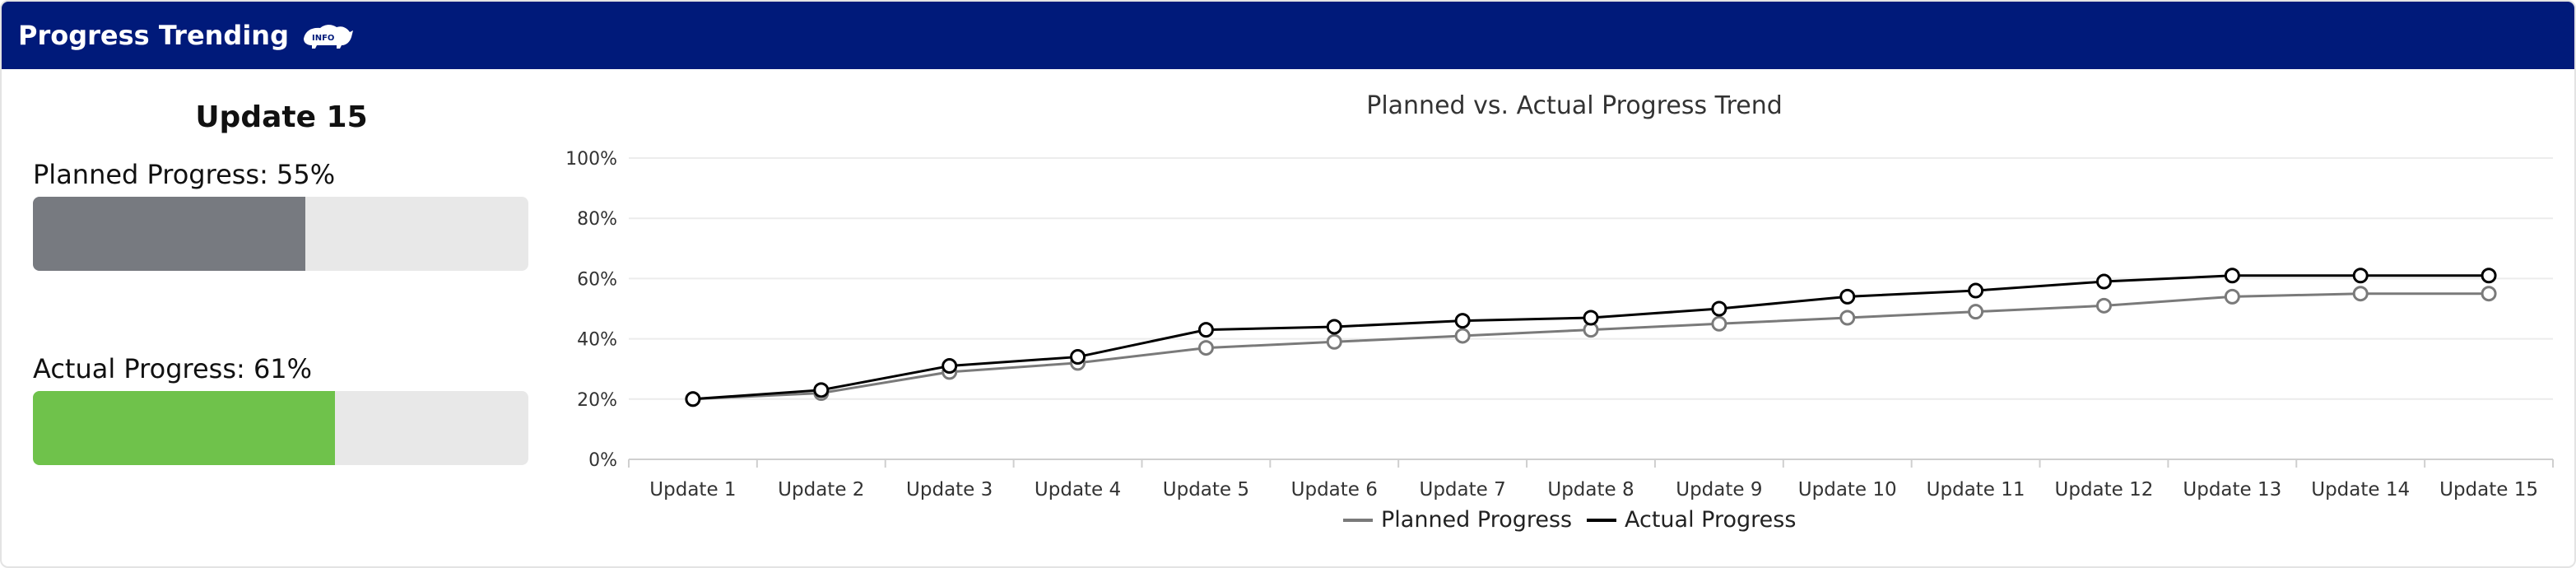 Image resolution: width=2576 pixels, height=568 pixels. Describe the element at coordinates (1334, 489) in the screenshot. I see `x-tick-label: Update 6` at that location.